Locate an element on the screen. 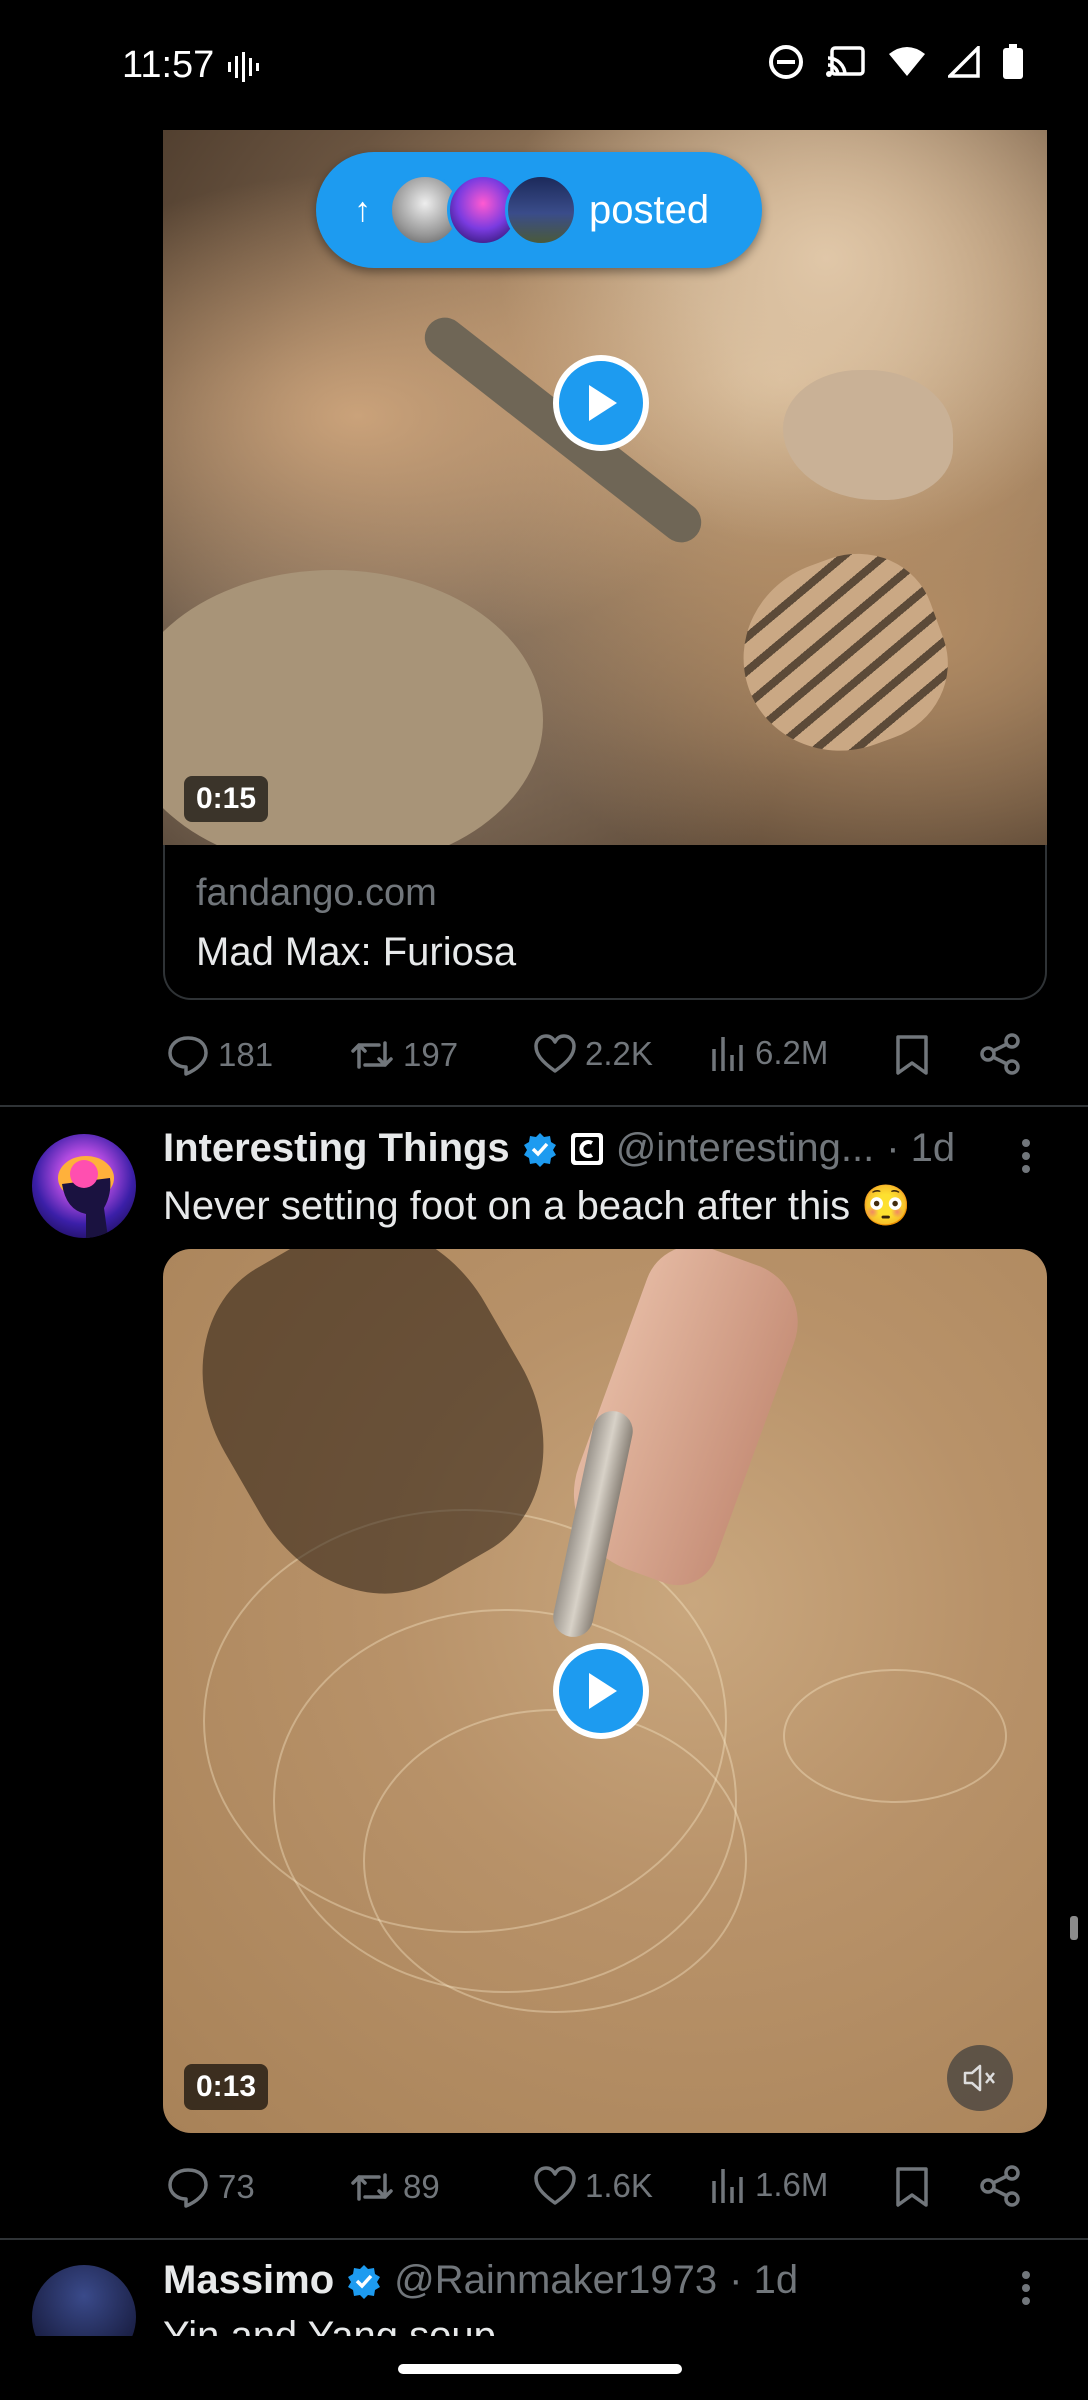 This screenshot has width=1088, height=2400. arrow-up-icon: ↑ is located at coordinates (362, 209).